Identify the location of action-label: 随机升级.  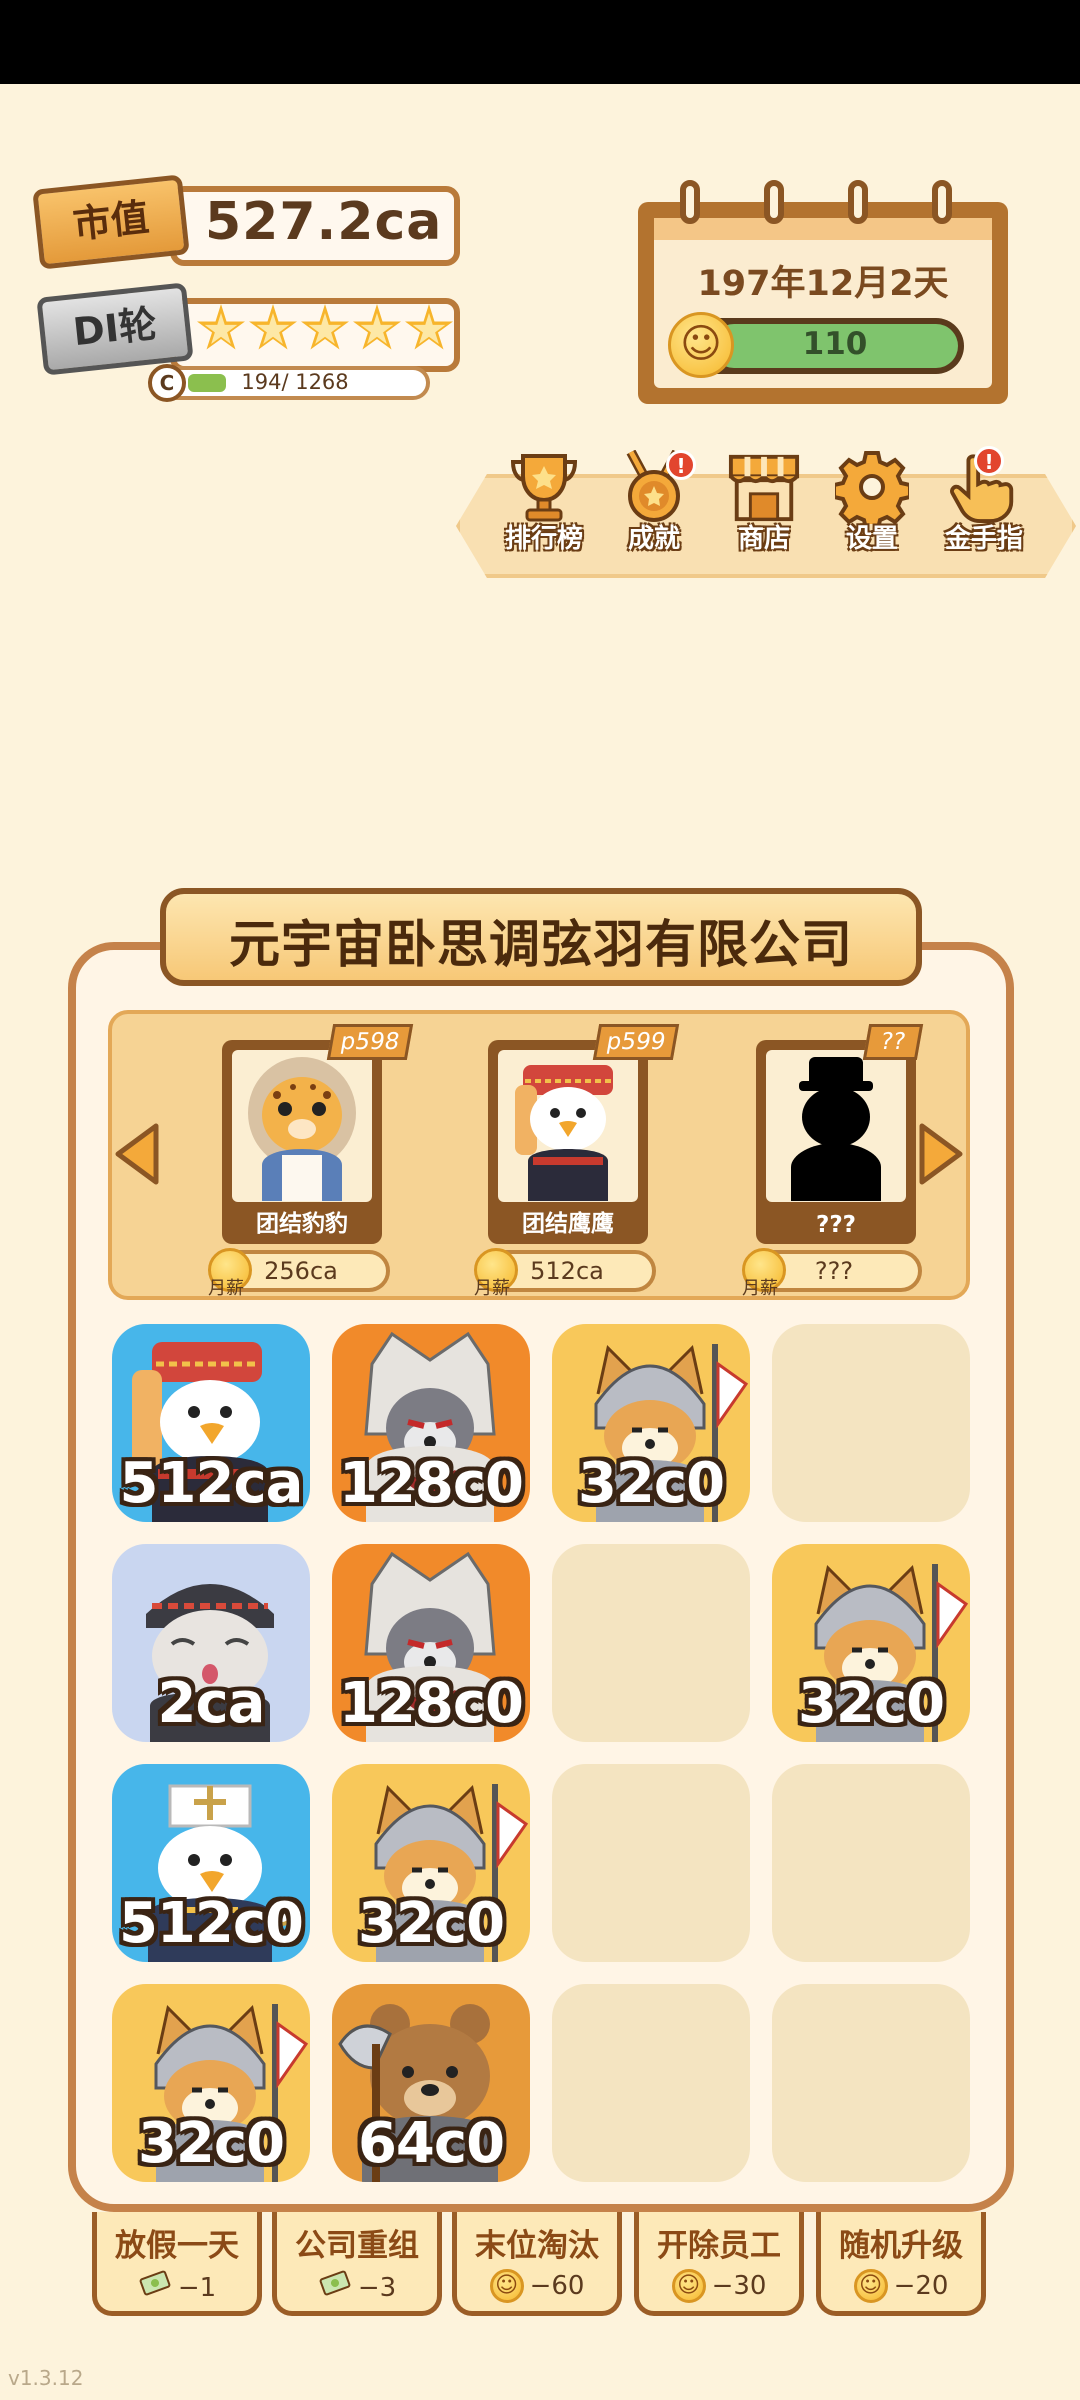
(901, 2246).